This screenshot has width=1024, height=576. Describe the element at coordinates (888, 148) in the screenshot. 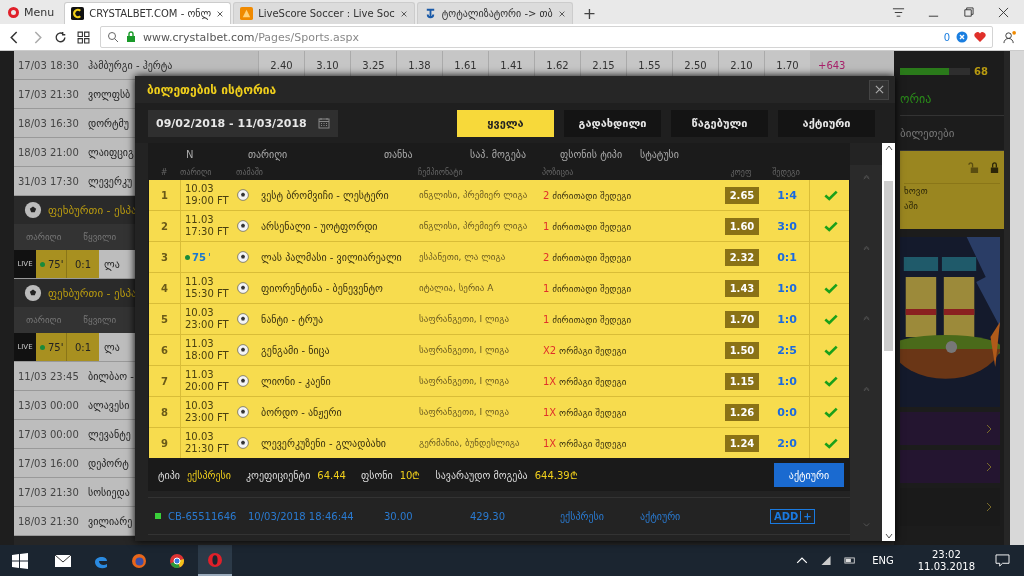

I see `scroll-up-icon` at that location.